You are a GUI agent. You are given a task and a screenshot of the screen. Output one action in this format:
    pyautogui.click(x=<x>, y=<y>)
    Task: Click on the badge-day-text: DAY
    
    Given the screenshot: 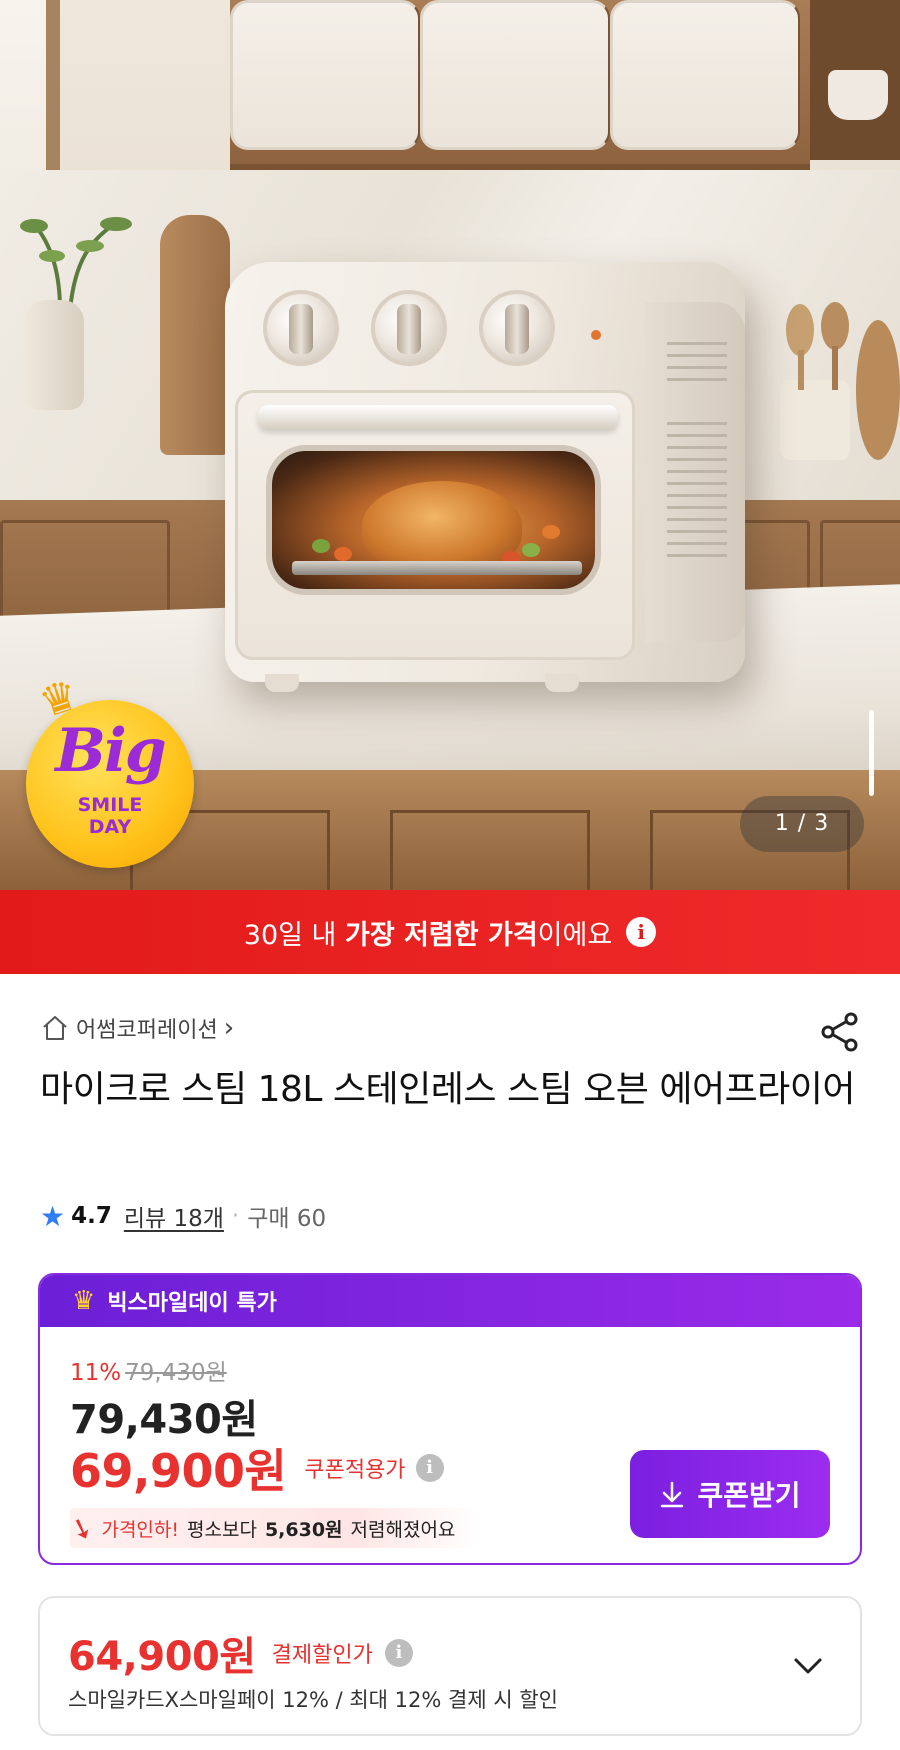 What is the action you would take?
    pyautogui.click(x=110, y=827)
    